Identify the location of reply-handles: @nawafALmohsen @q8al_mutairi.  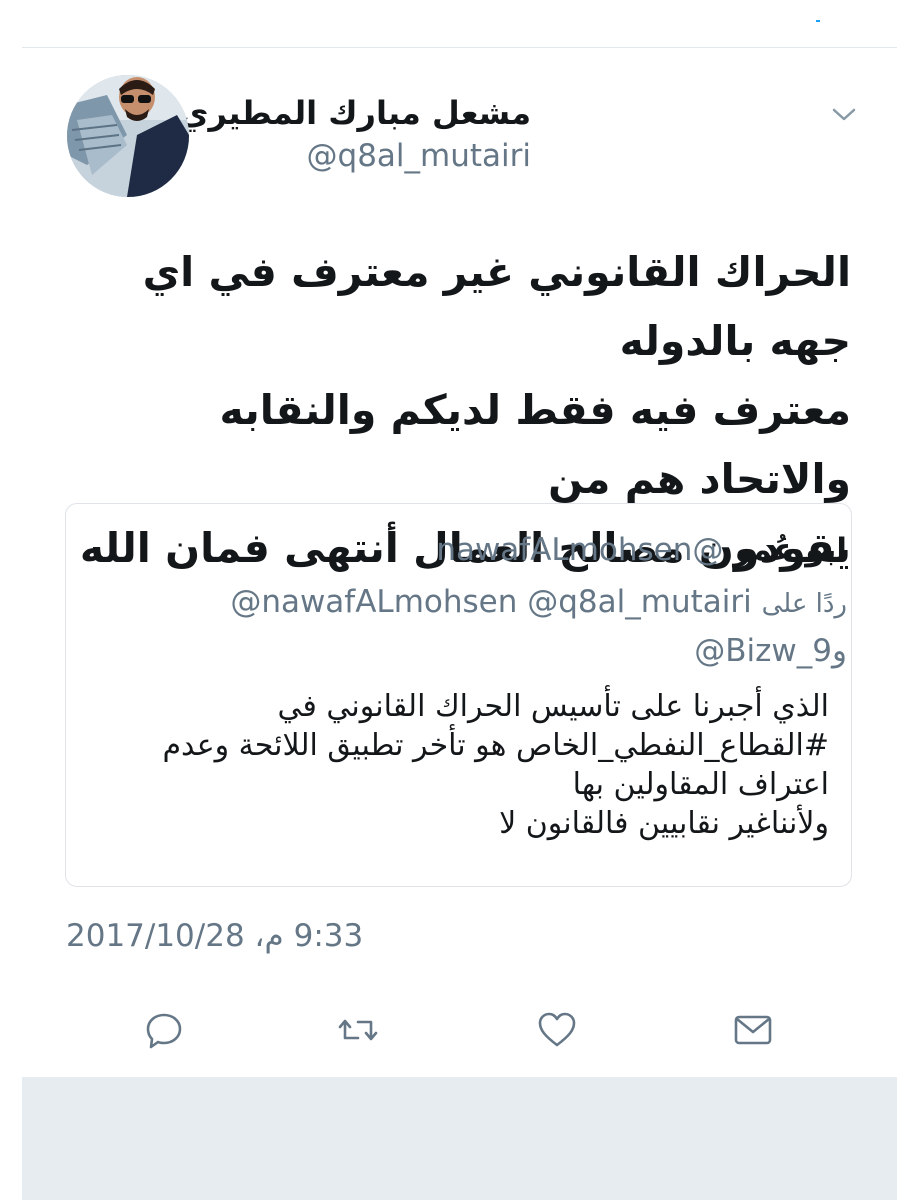
(490, 602).